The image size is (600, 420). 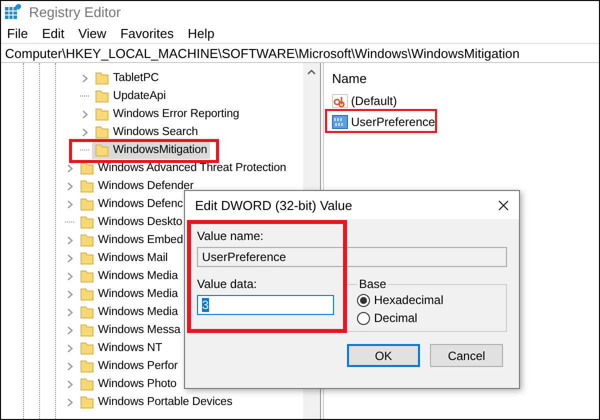 I want to click on tree-item: Windows NT, so click(x=121, y=348).